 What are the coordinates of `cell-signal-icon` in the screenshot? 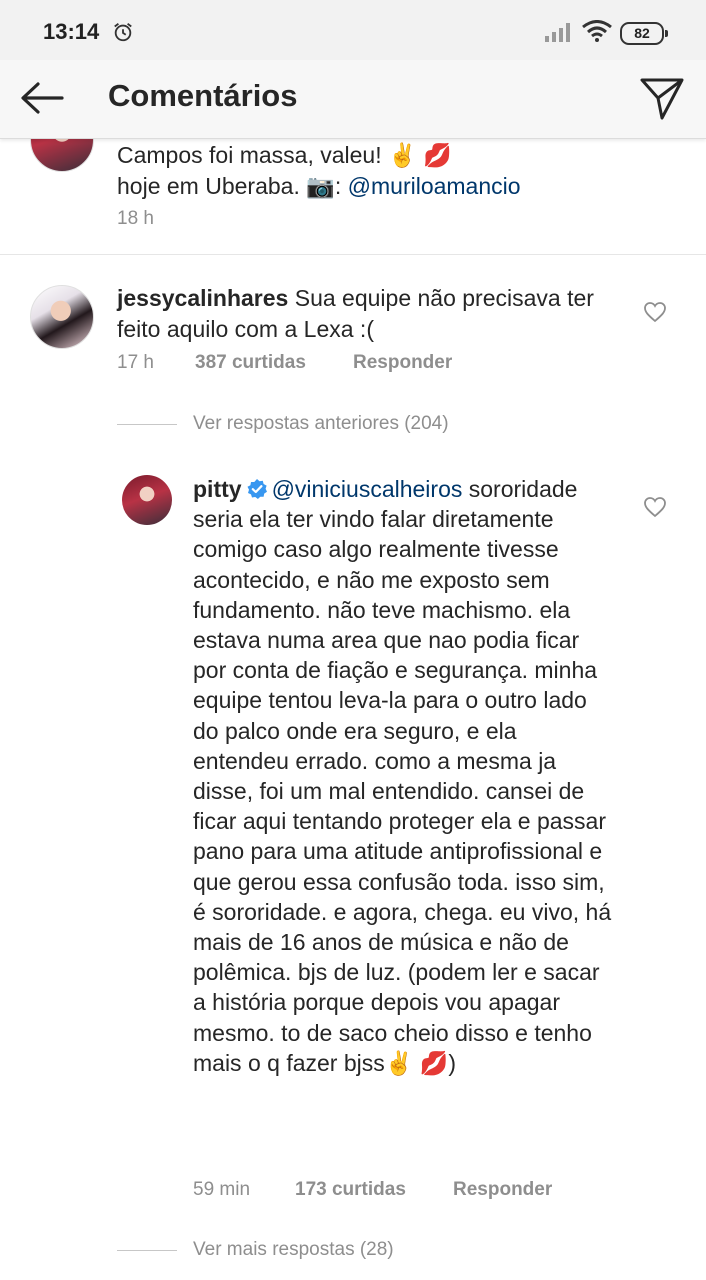 It's located at (557, 32).